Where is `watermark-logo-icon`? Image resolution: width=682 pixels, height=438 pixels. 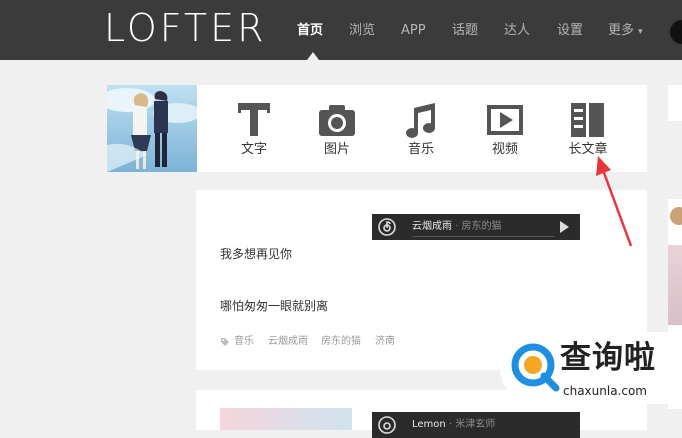
watermark-logo-icon is located at coordinates (535, 367).